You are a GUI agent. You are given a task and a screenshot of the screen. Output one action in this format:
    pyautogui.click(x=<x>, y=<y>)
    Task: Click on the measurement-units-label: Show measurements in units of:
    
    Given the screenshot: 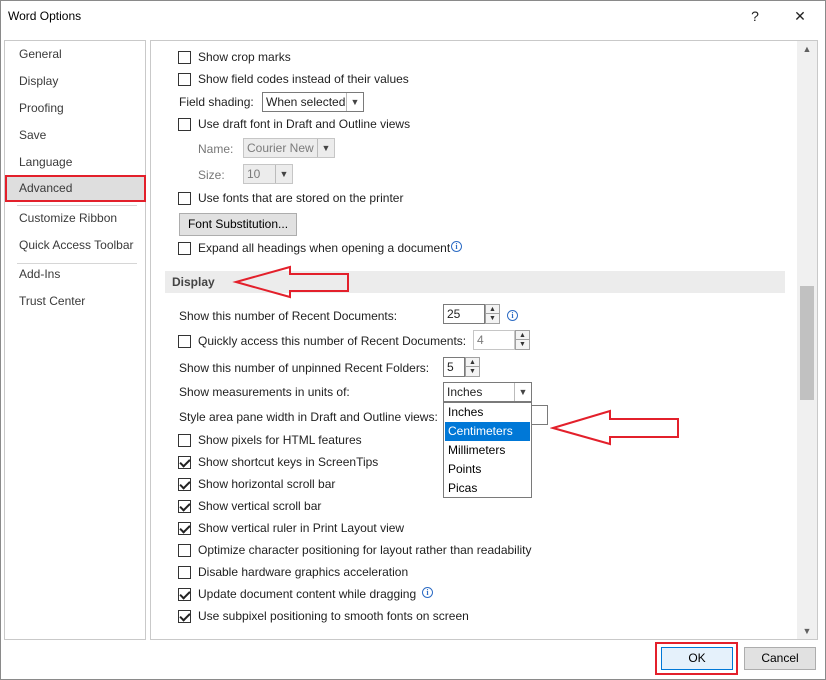 What is the action you would take?
    pyautogui.click(x=264, y=392)
    